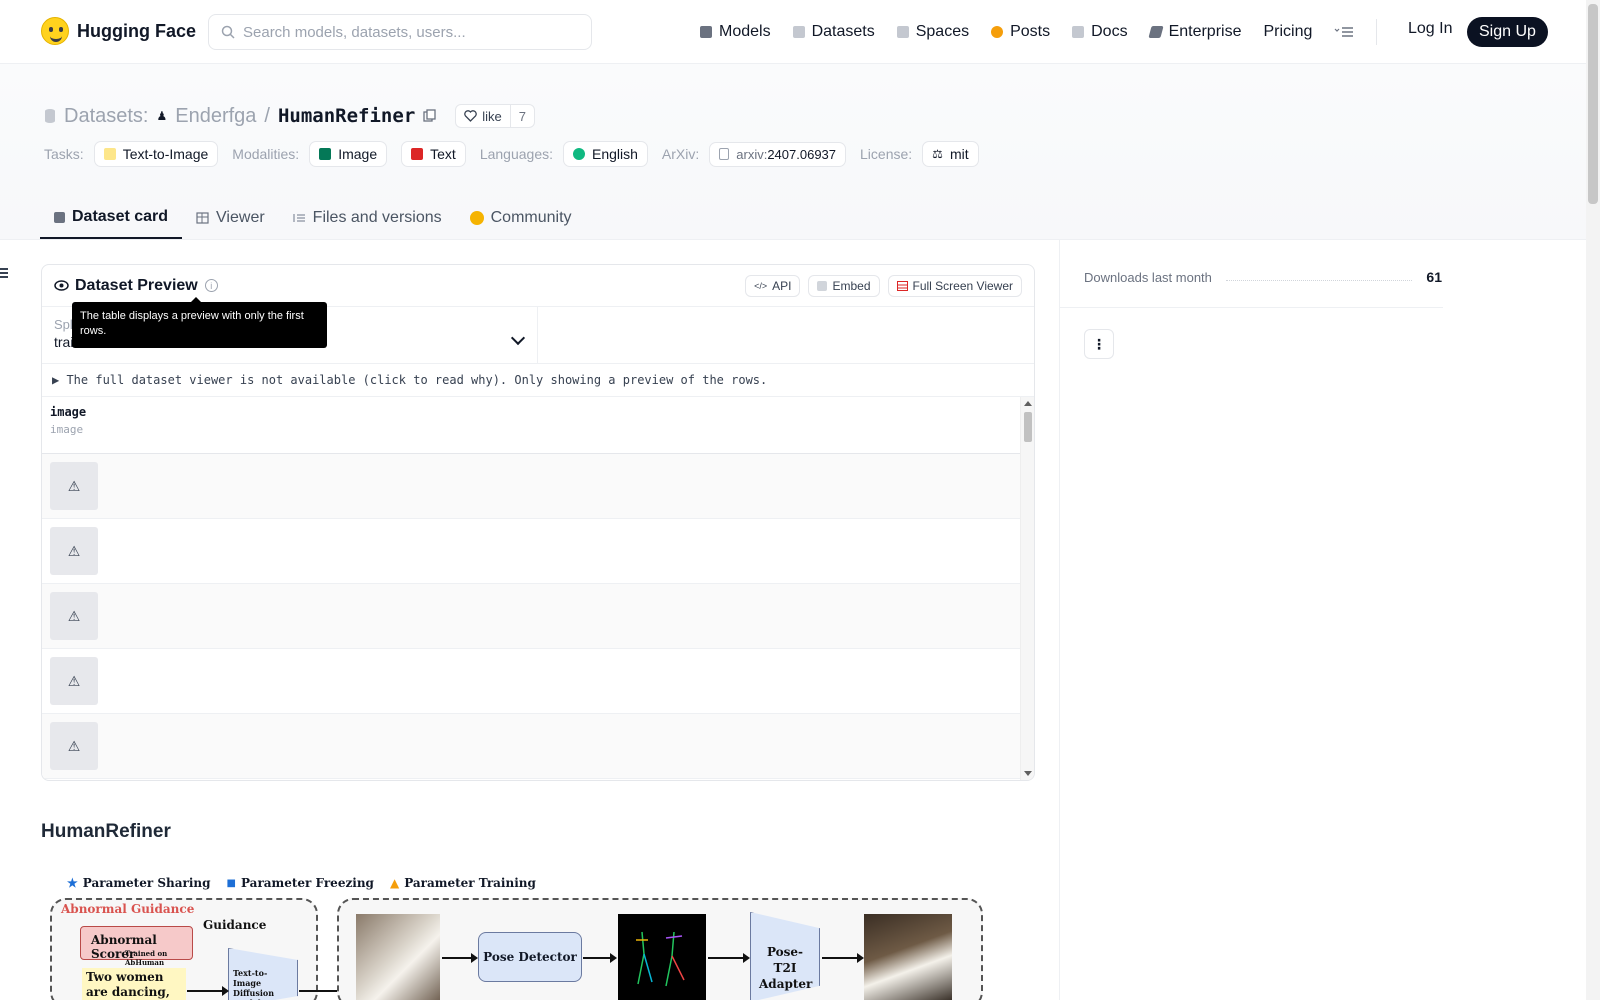  I want to click on tag-license: ⚖ mit, so click(950, 154).